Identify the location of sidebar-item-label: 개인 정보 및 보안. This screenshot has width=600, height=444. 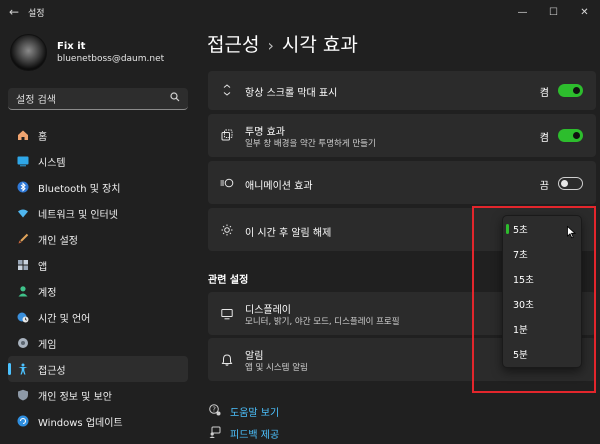
(75, 397).